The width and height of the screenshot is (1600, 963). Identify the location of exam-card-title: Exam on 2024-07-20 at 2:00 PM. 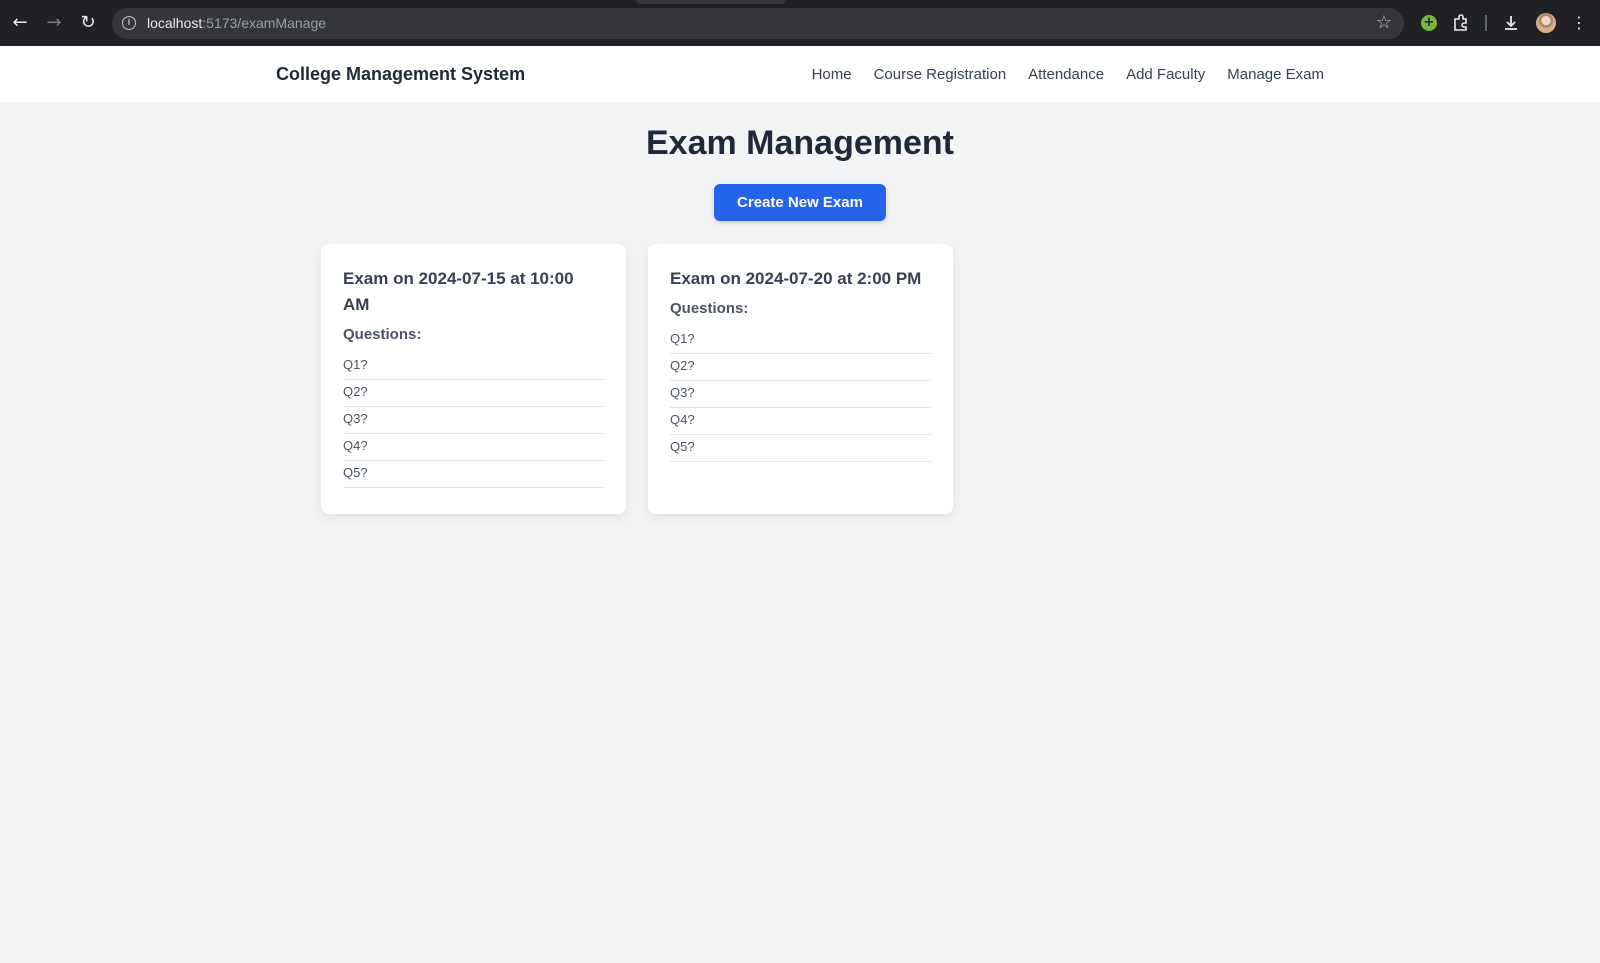
(796, 278).